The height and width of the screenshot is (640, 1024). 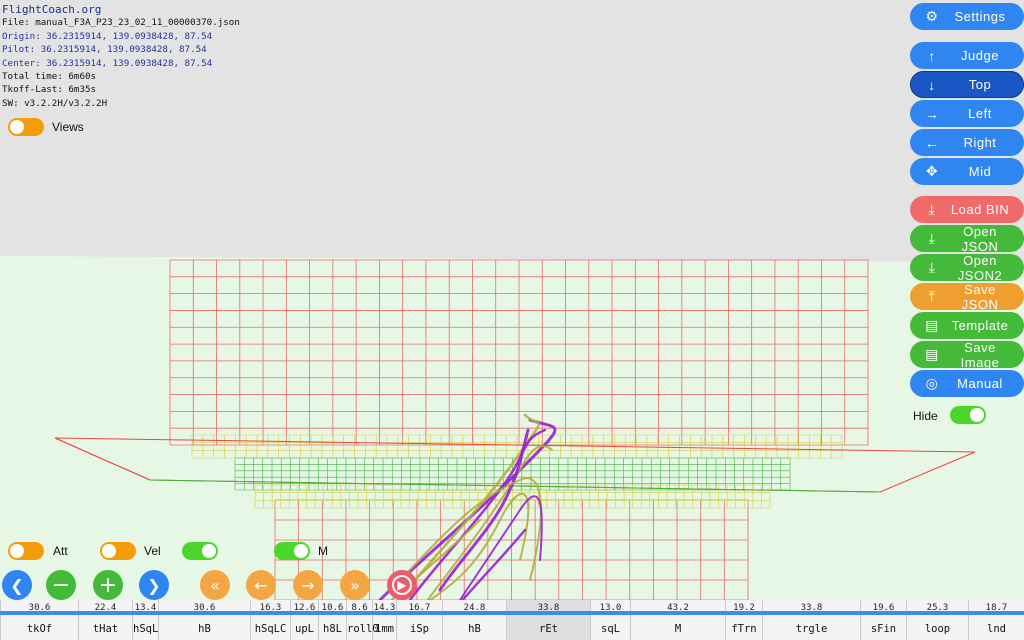 I want to click on double-left-icon: «, so click(x=215, y=585).